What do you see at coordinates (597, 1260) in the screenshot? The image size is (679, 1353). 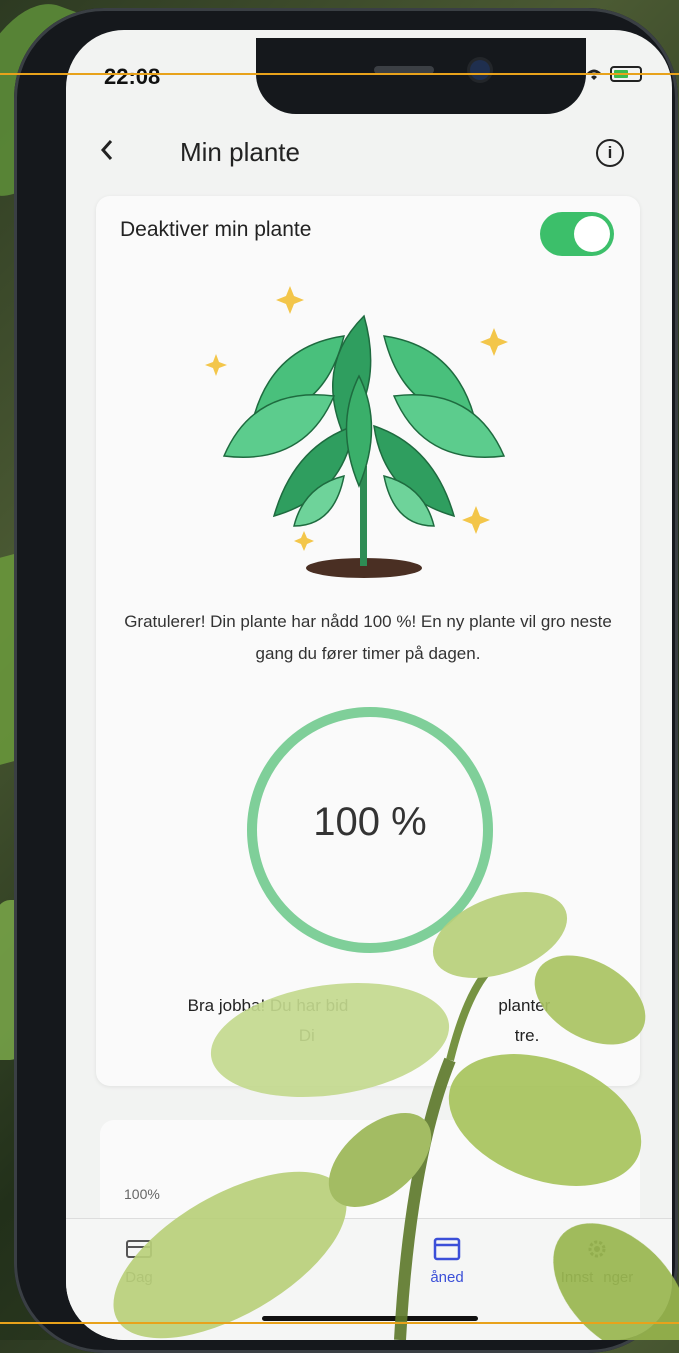 I see `nav-item-settings: Innst nger` at bounding box center [597, 1260].